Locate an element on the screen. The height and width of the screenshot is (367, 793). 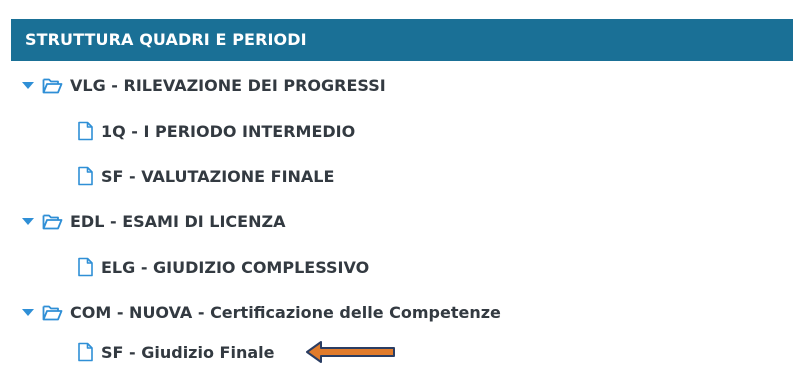
tree-folder-label: EDL - ESAMI DI LICENZA is located at coordinates (178, 221).